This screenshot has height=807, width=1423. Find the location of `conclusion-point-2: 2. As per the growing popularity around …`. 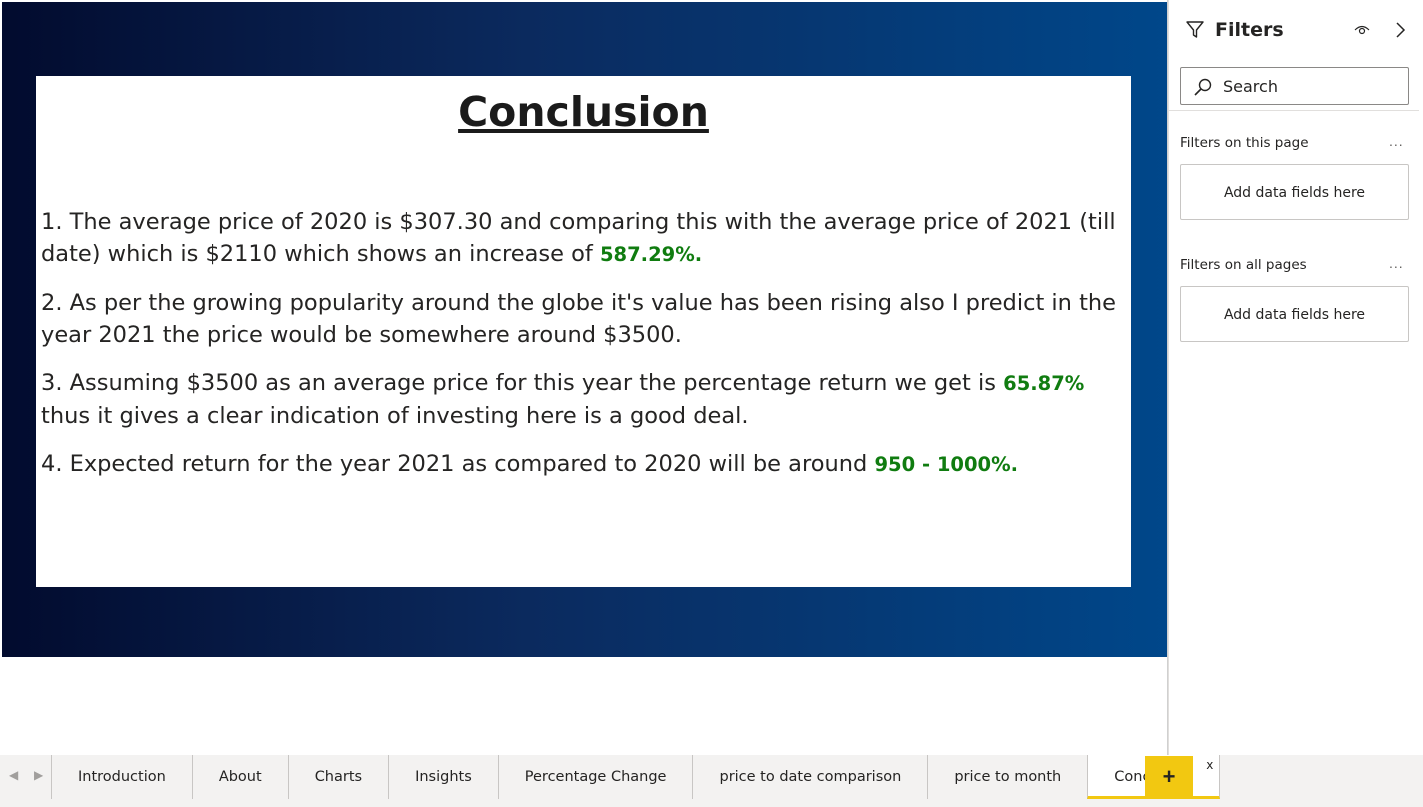

conclusion-point-2: 2. As per the growing popularity around … is located at coordinates (581, 319).